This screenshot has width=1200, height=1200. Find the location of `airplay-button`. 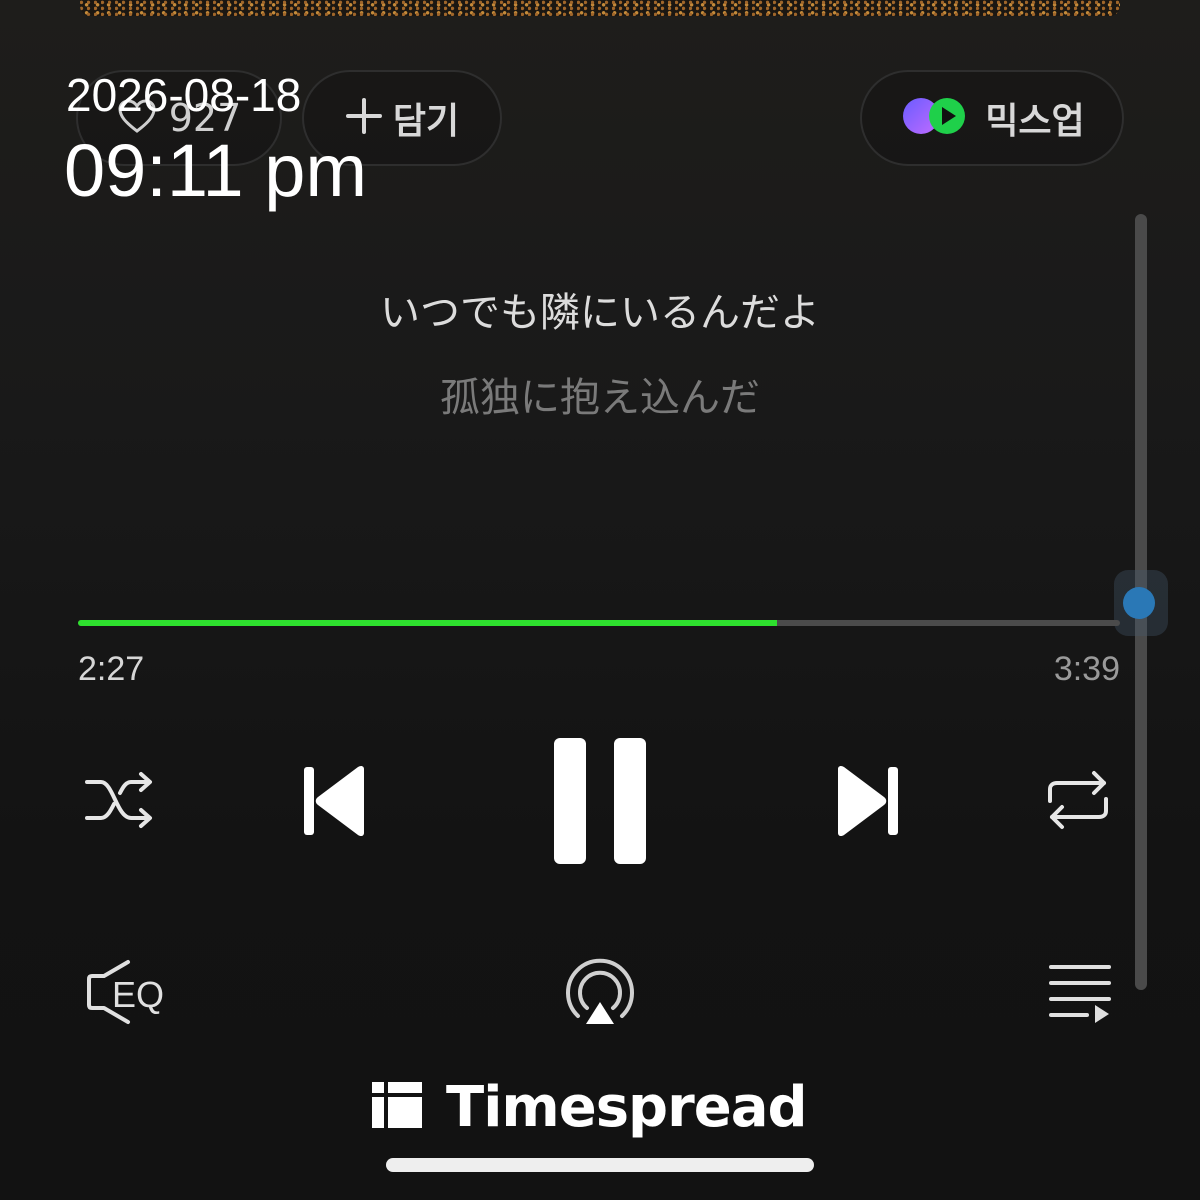

airplay-button is located at coordinates (600, 996).